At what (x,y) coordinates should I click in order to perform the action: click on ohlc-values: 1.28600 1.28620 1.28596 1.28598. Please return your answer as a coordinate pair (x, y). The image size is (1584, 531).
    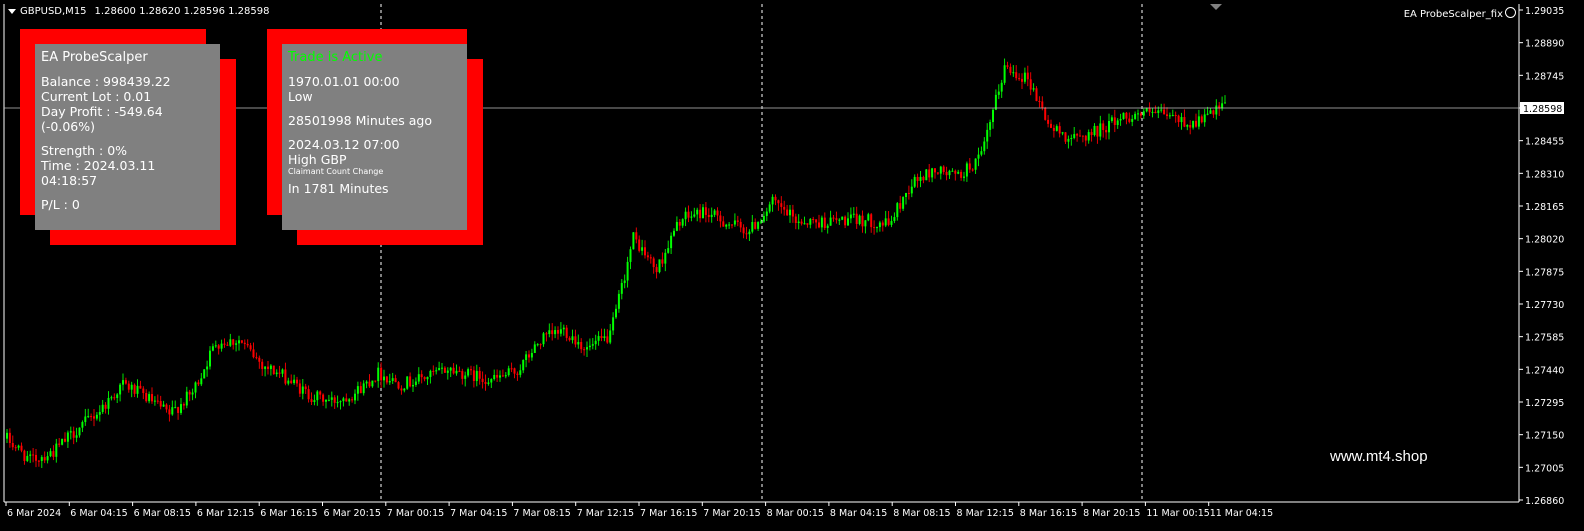
    Looking at the image, I should click on (182, 11).